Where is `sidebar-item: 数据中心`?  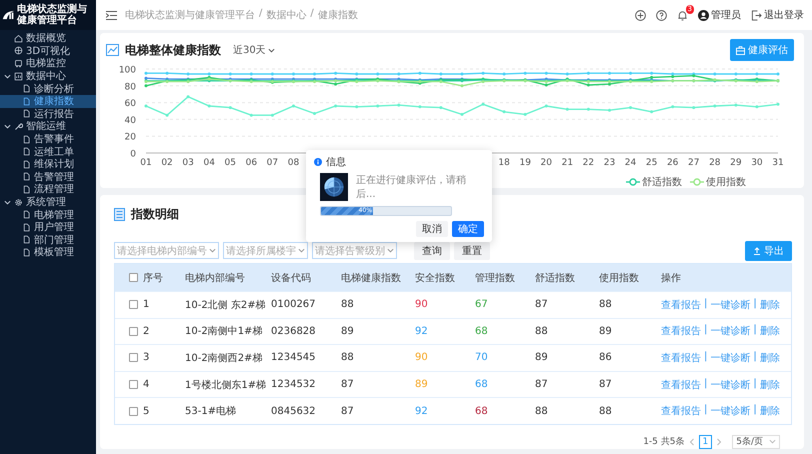 sidebar-item: 数据中心 is located at coordinates (48, 76).